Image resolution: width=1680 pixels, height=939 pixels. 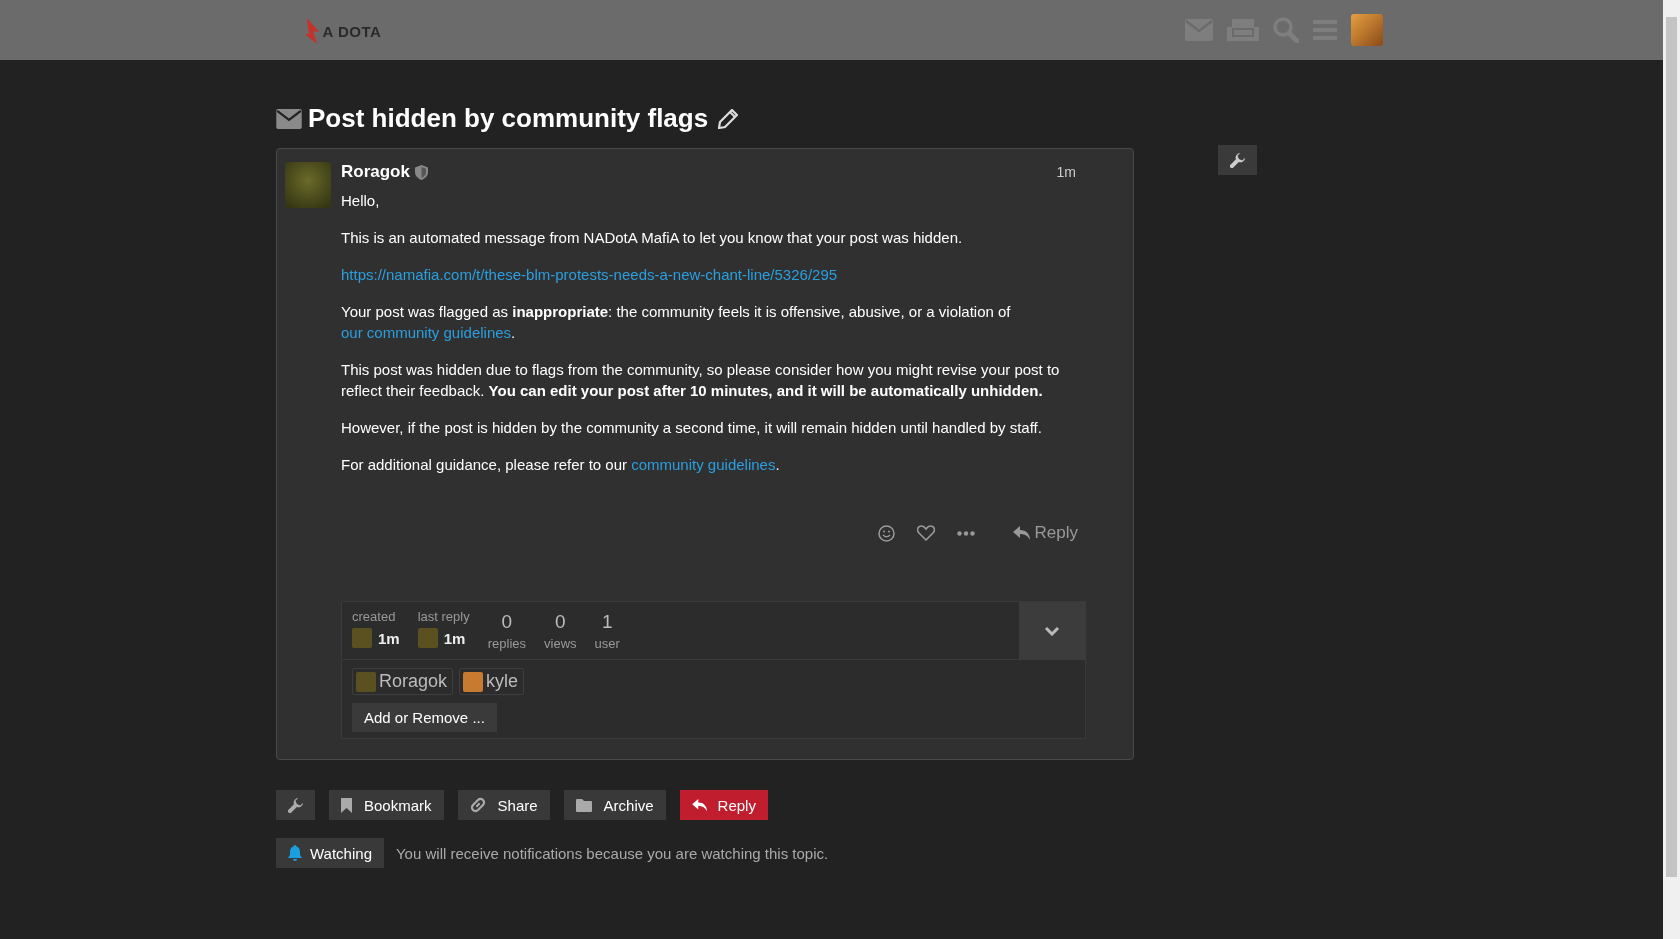 What do you see at coordinates (728, 118) in the screenshot?
I see `pencil-icon` at bounding box center [728, 118].